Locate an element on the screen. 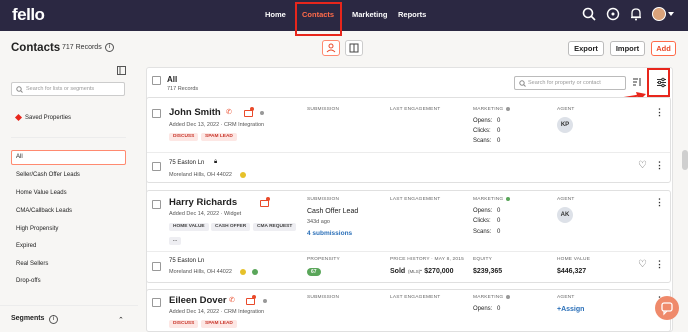  contact-name: John Smith is located at coordinates (195, 112).